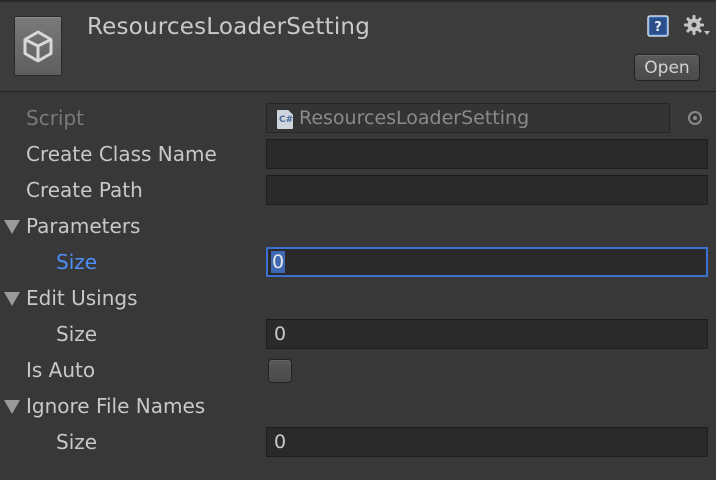 The image size is (716, 480). Describe the element at coordinates (667, 67) in the screenshot. I see `open-button: Open` at that location.